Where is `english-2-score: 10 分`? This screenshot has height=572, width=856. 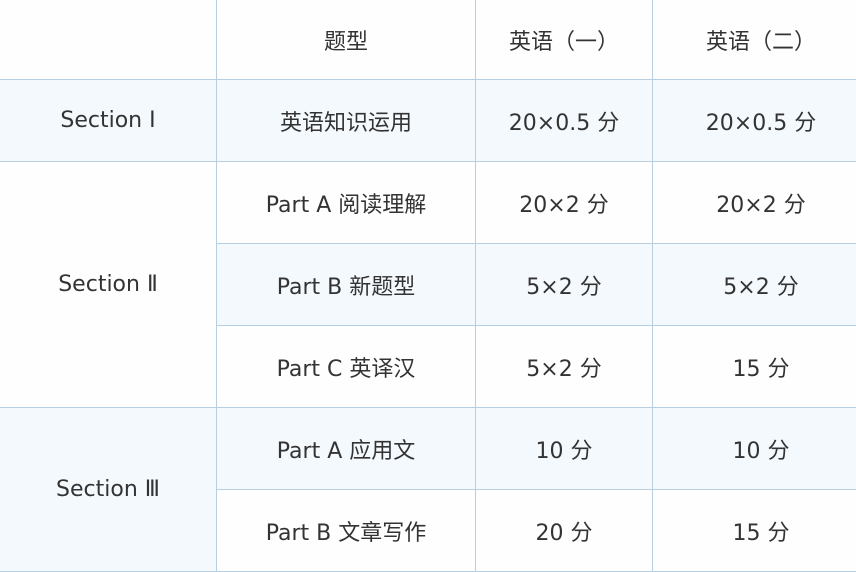
english-2-score: 10 分 is located at coordinates (754, 449).